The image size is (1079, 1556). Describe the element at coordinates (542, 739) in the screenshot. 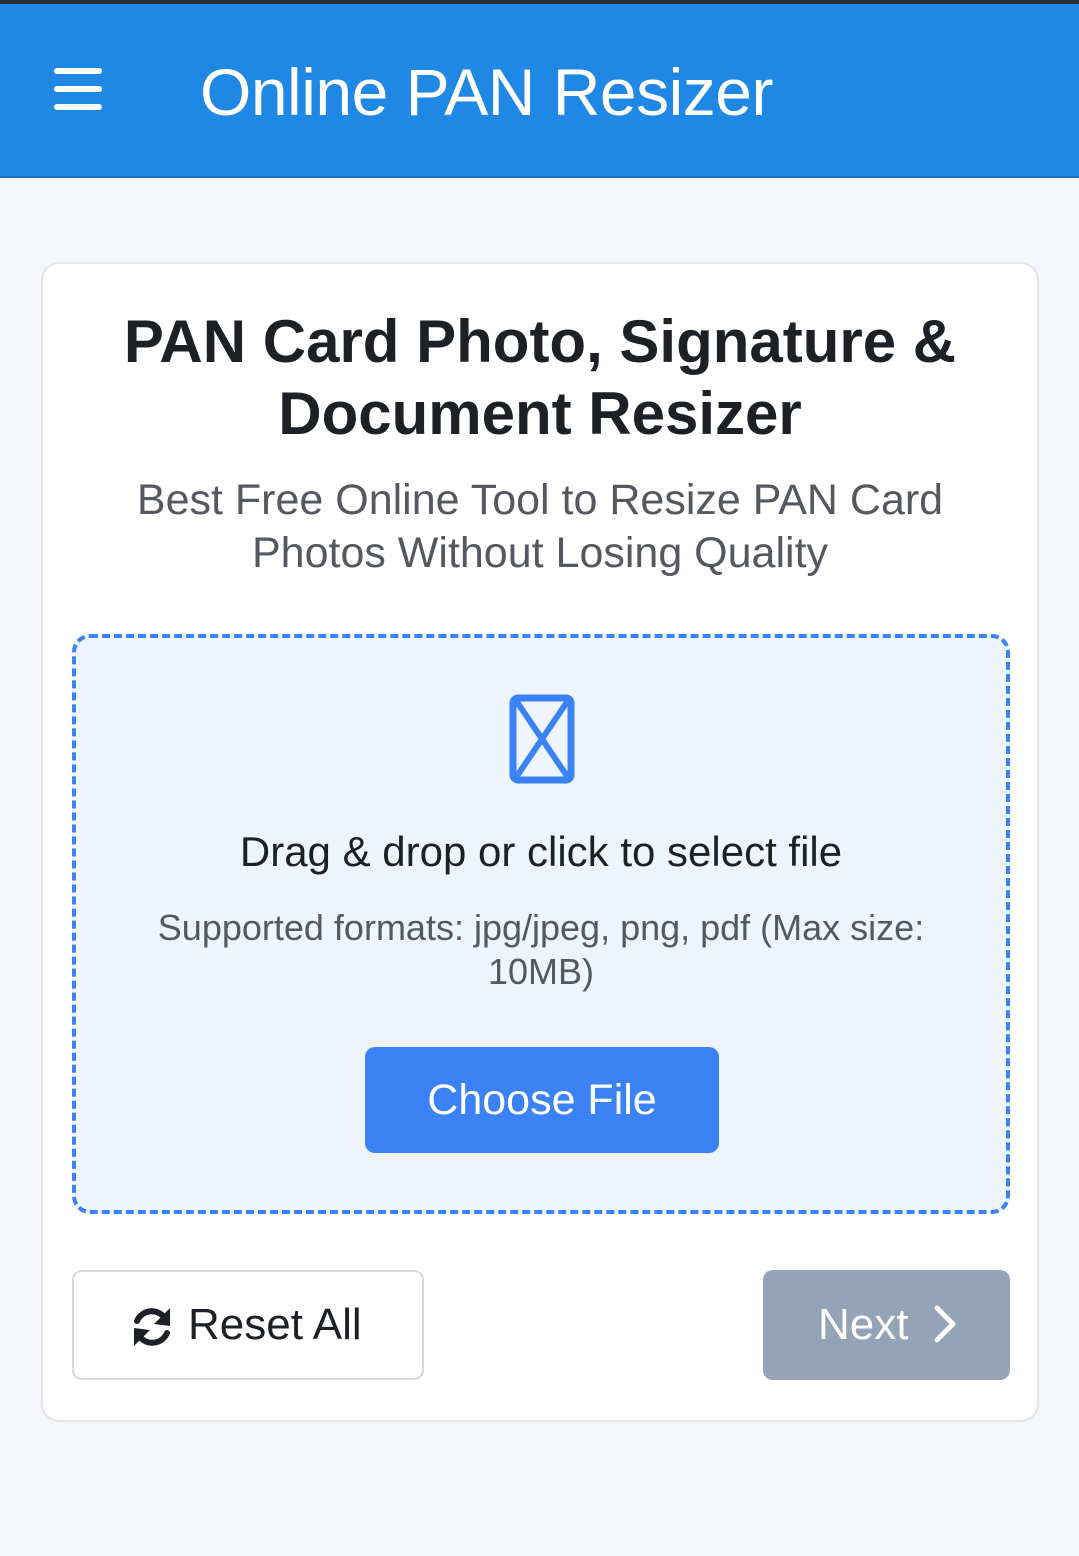

I see `file-upload-icon` at that location.